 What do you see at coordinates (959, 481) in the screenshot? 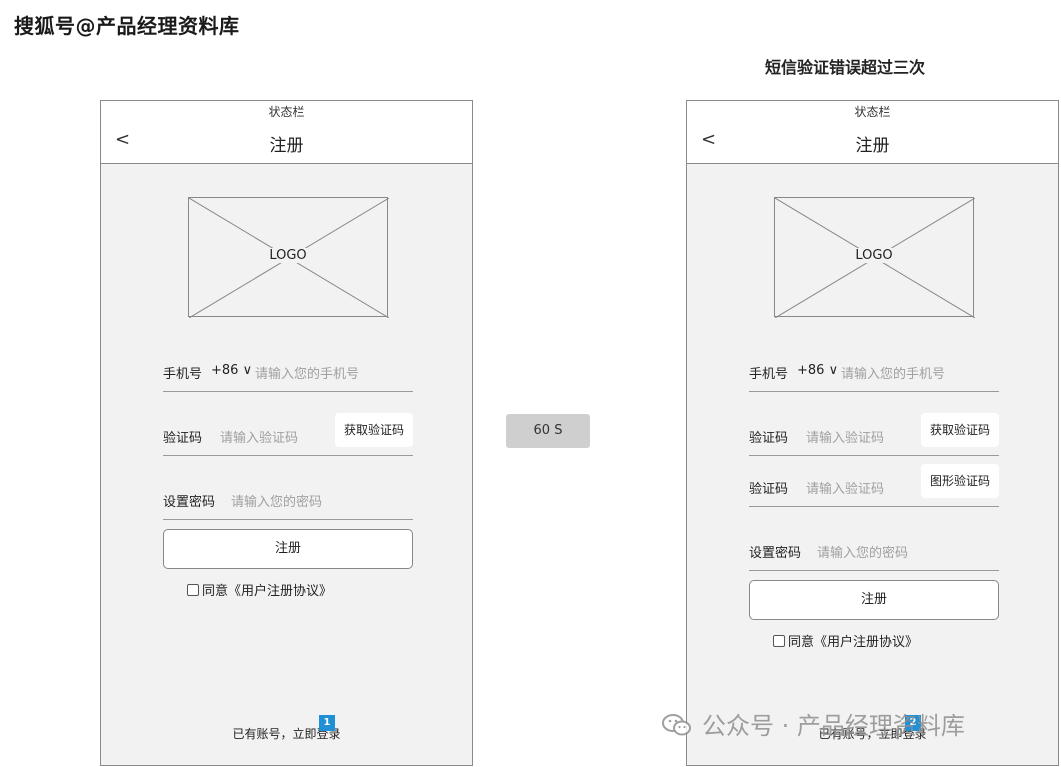
I see `captcha-image-button: 图形验证码` at bounding box center [959, 481].